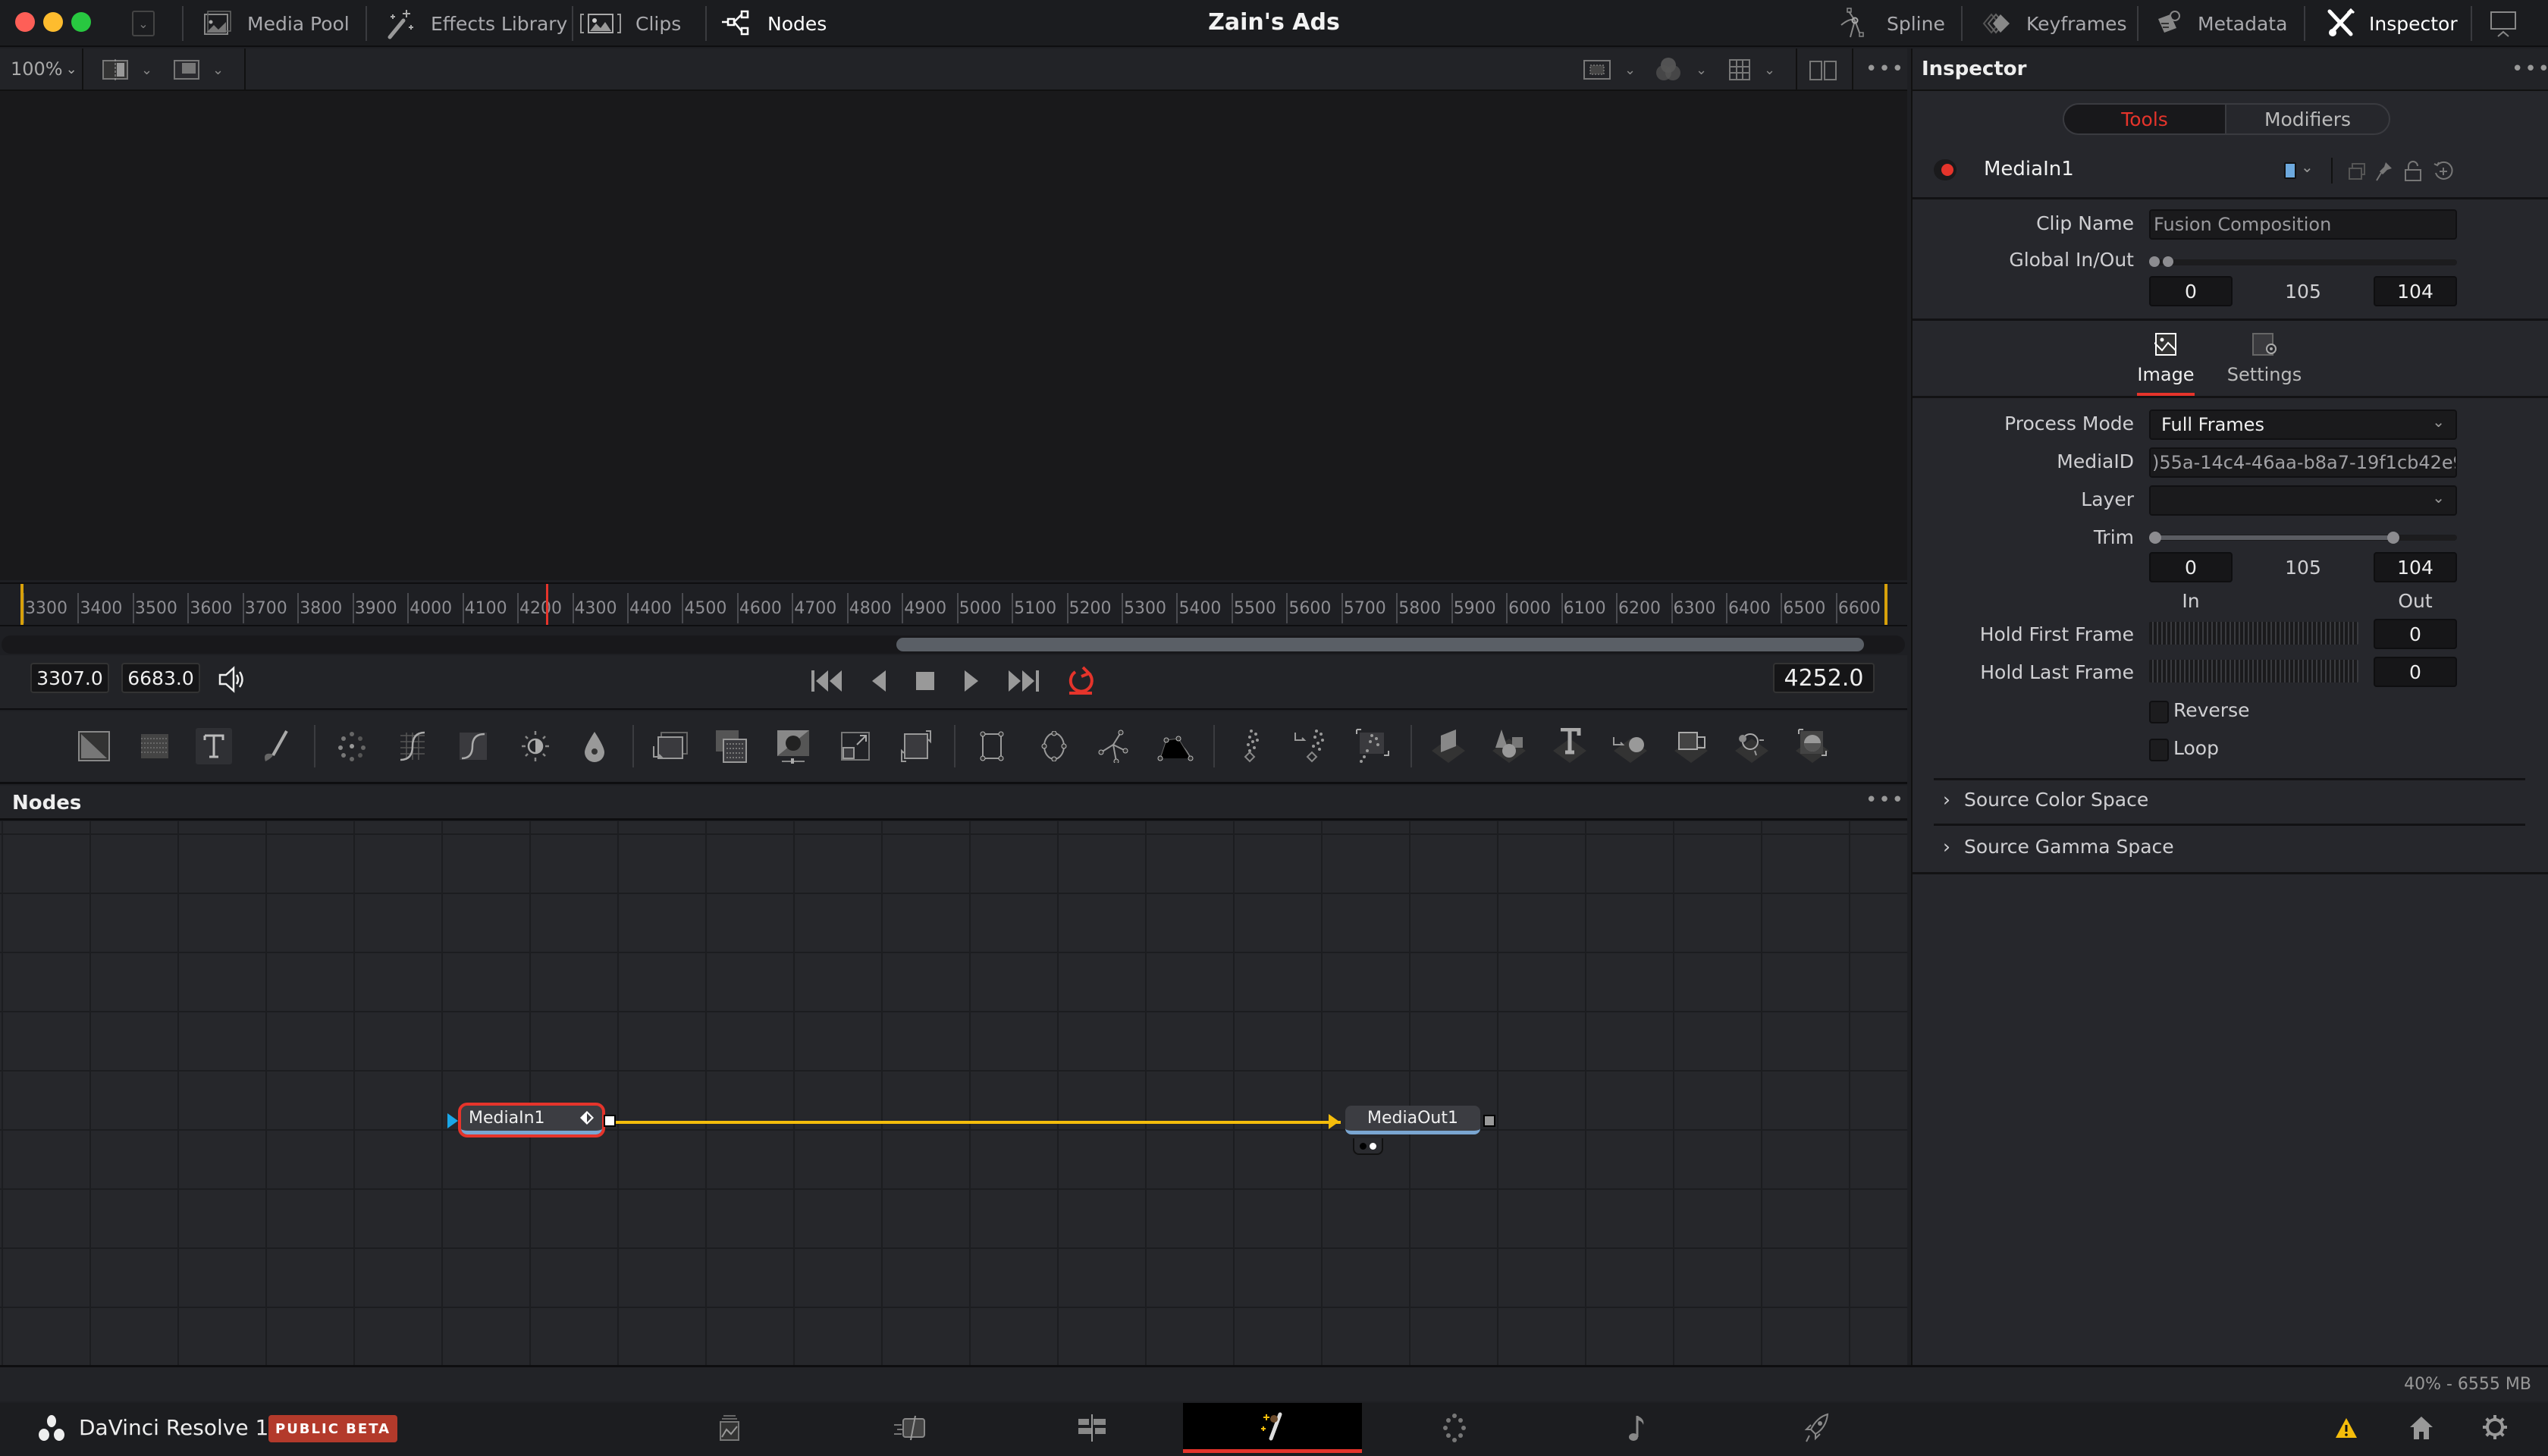 This screenshot has height=1456, width=2548. I want to click on node-mediain1: MediaIn1, so click(531, 1120).